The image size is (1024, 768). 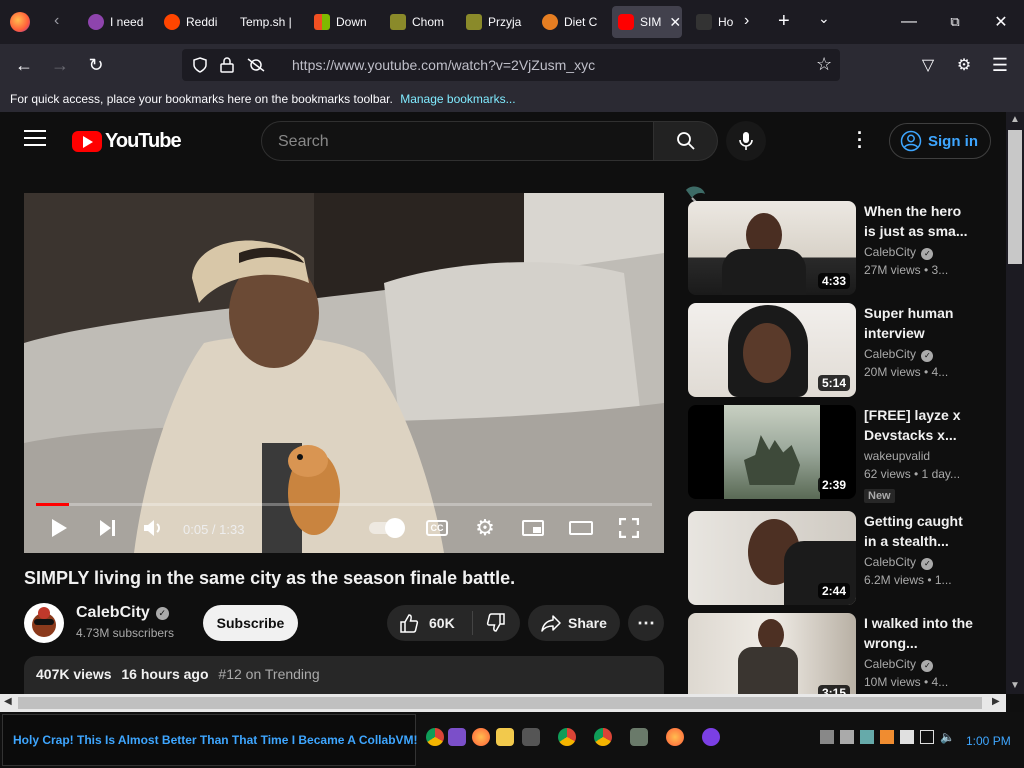 What do you see at coordinates (1000, 65) in the screenshot?
I see `app-menu-icon: ☰` at bounding box center [1000, 65].